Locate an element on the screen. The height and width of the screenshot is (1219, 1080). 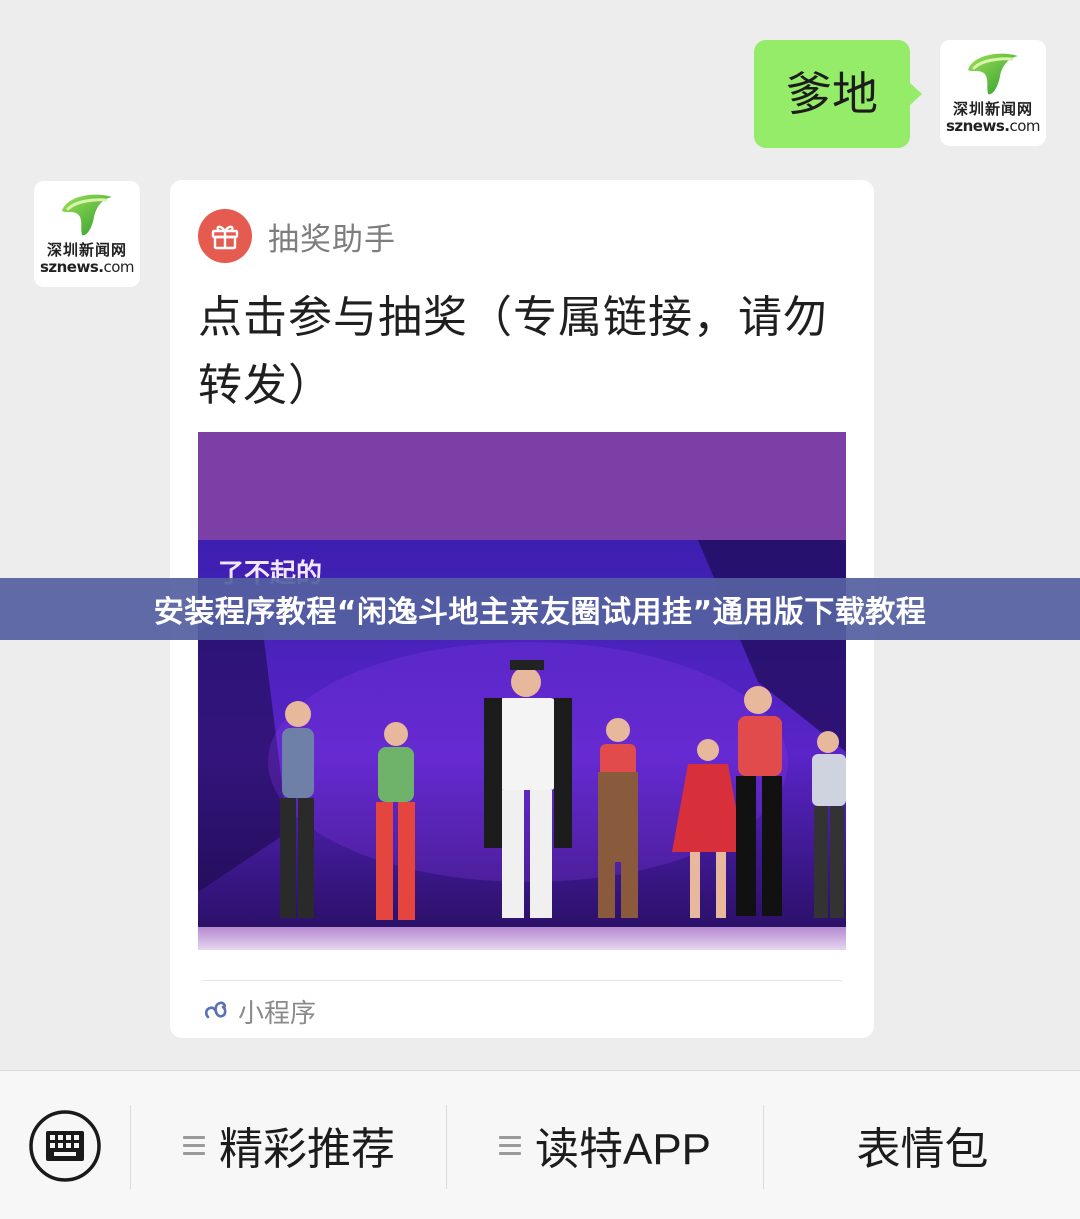
menu-item-stickers: 表情包 is located at coordinates (922, 1145).